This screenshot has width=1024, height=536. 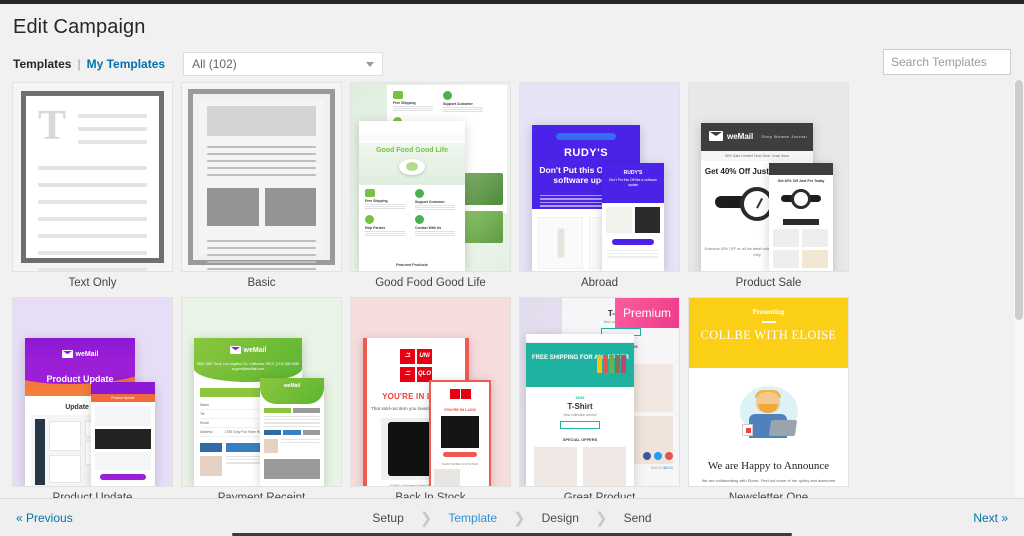 What do you see at coordinates (92, 177) in the screenshot?
I see `template-thumbnail-text-only: T` at bounding box center [92, 177].